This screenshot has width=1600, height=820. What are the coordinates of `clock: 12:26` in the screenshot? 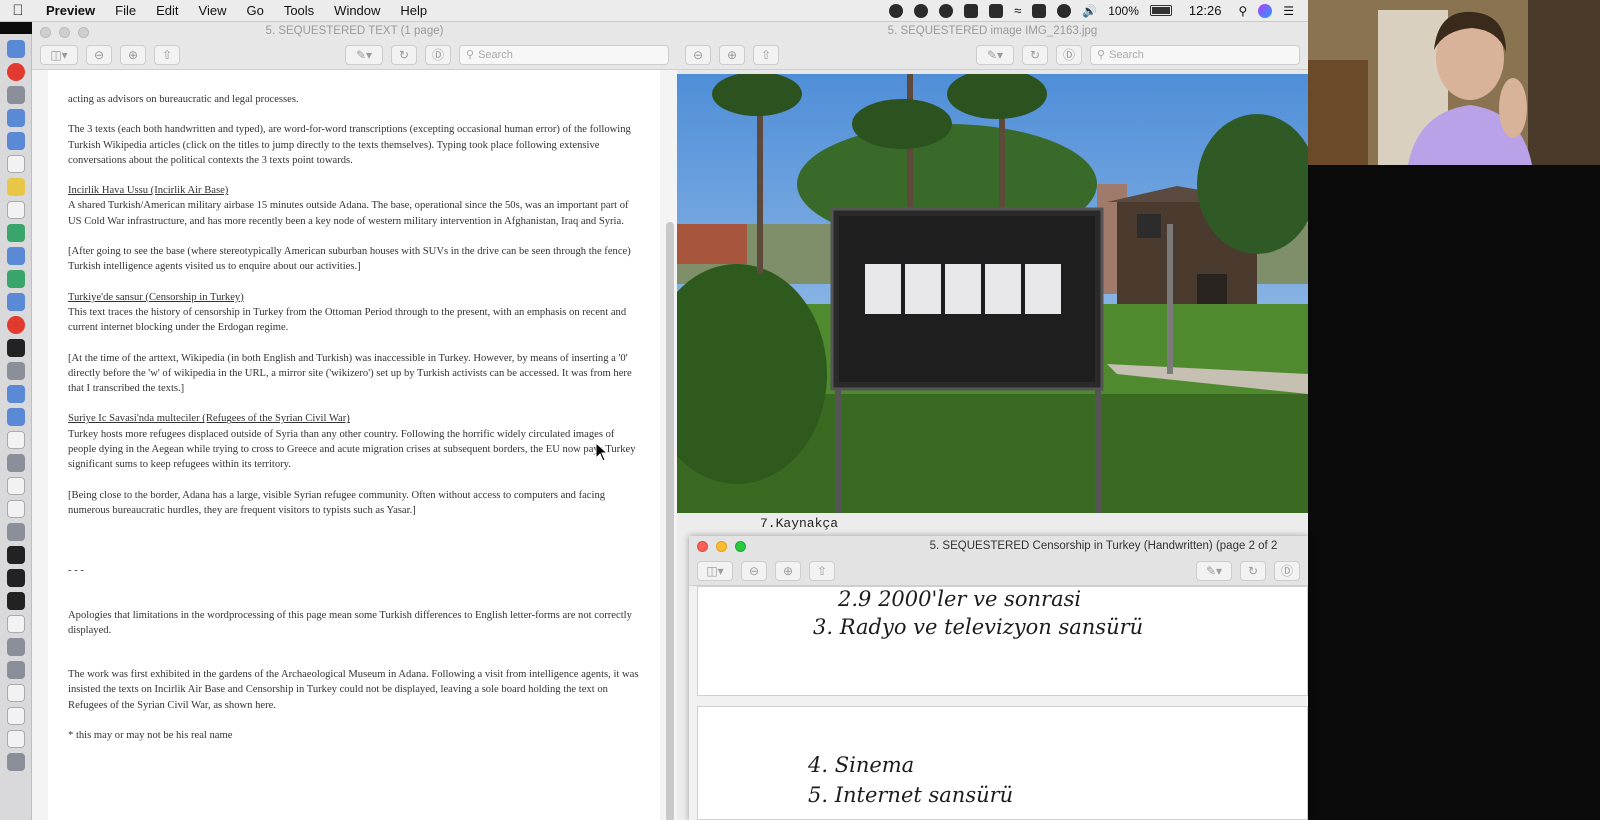 It's located at (1205, 10).